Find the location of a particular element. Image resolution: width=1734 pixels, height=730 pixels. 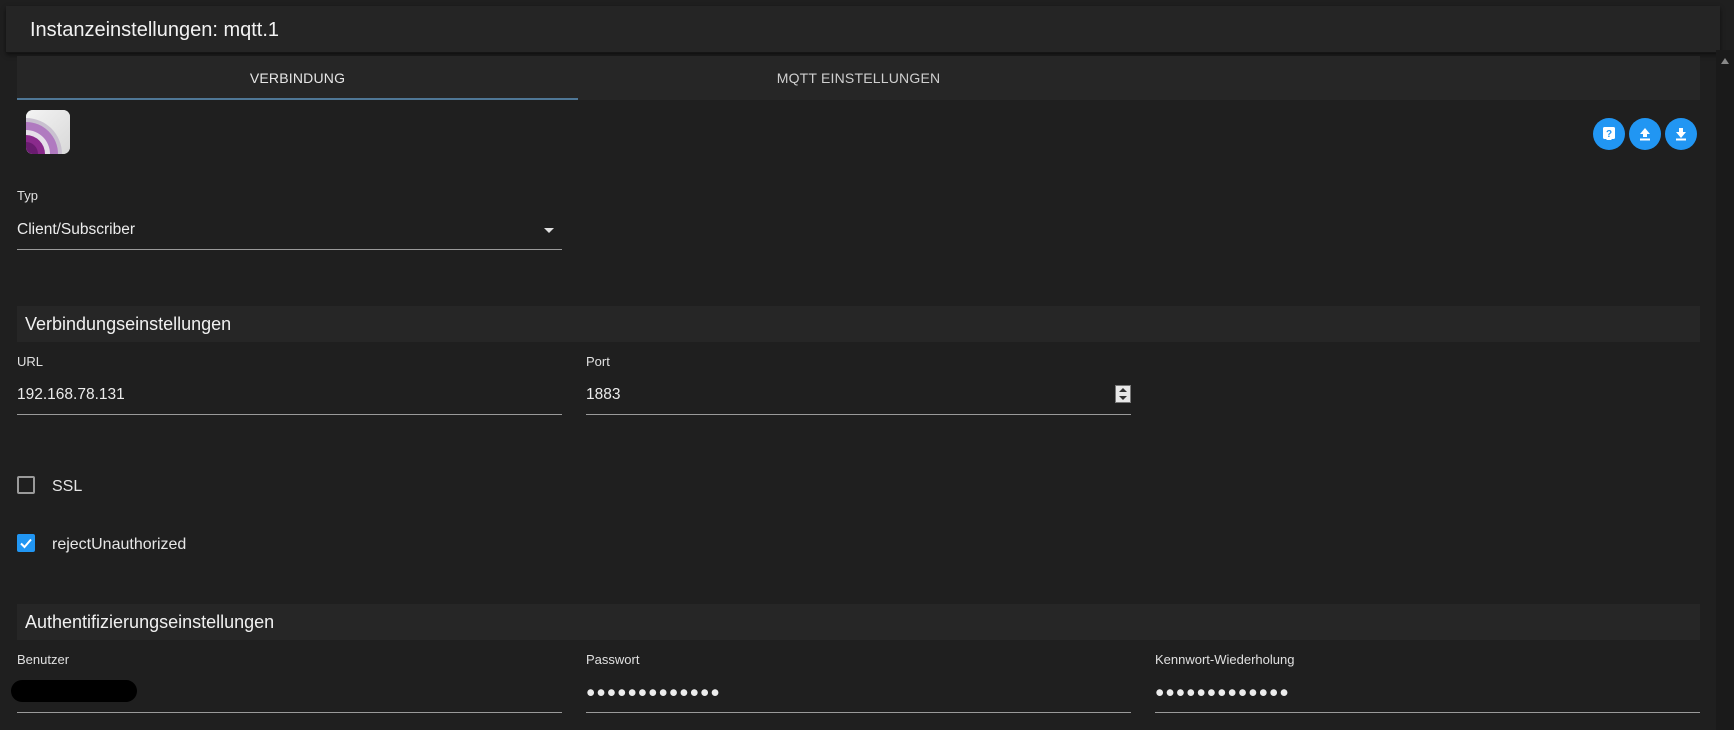

chevron-down-icon is located at coordinates (549, 230).